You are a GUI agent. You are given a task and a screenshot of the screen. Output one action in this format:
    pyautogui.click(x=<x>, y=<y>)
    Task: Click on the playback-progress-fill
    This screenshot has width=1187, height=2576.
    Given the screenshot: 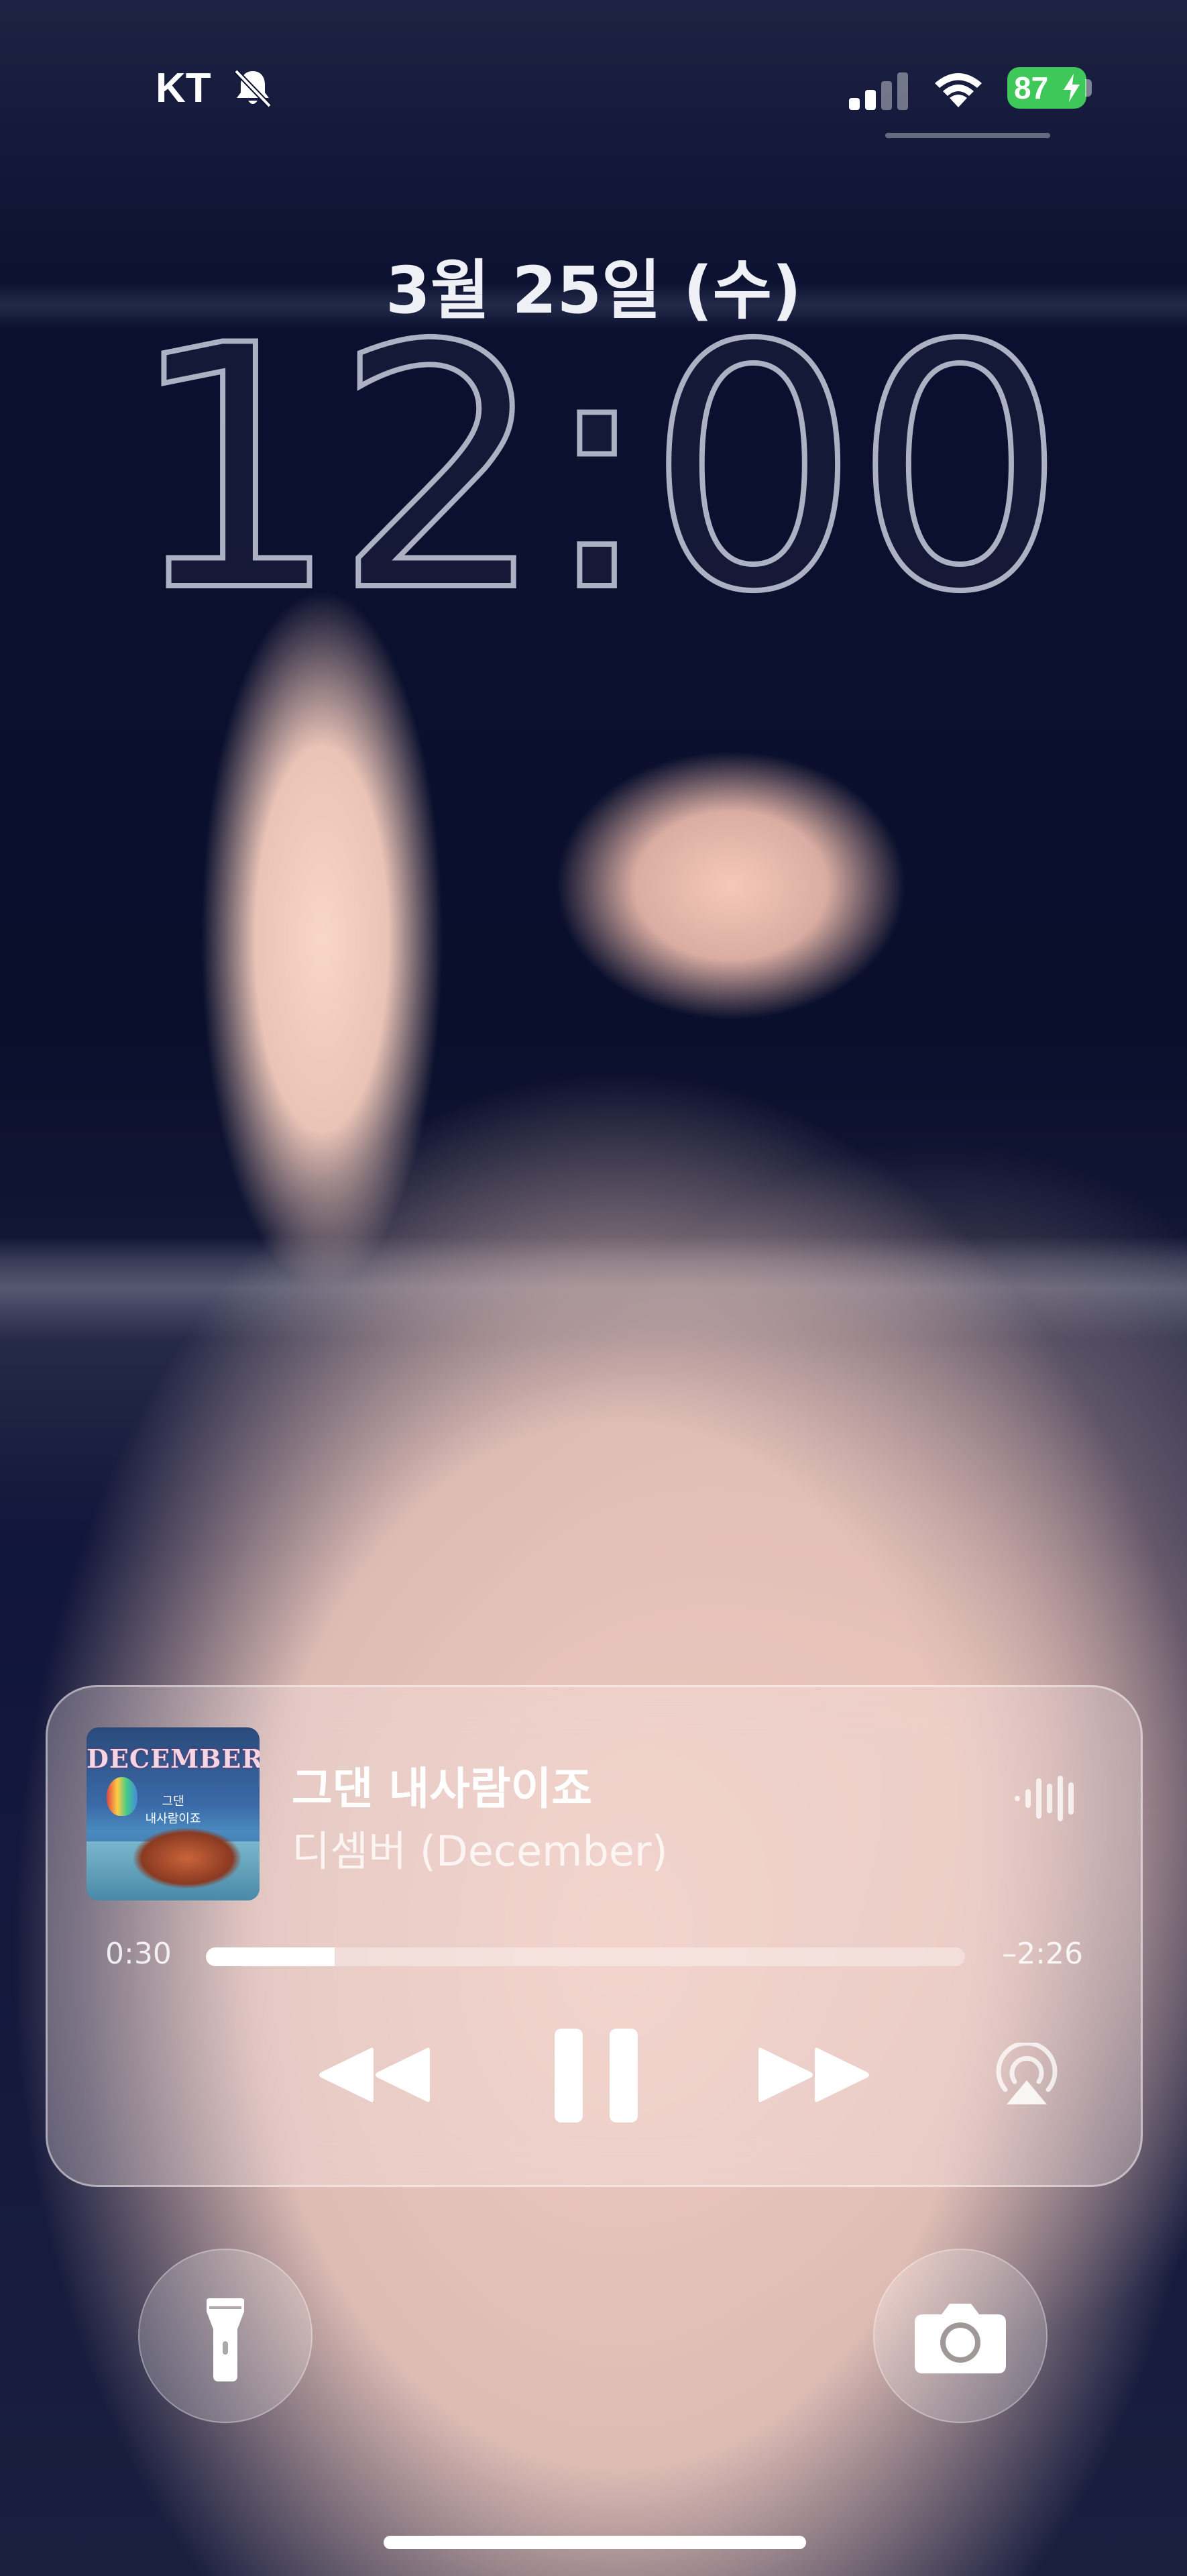 What is the action you would take?
    pyautogui.click(x=271, y=1956)
    